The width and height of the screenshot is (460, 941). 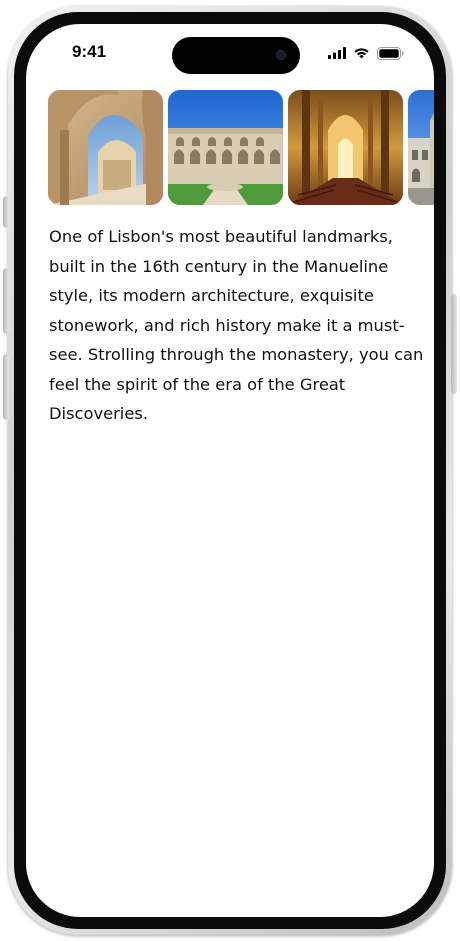 What do you see at coordinates (337, 53) in the screenshot?
I see `cellular-signal-icon` at bounding box center [337, 53].